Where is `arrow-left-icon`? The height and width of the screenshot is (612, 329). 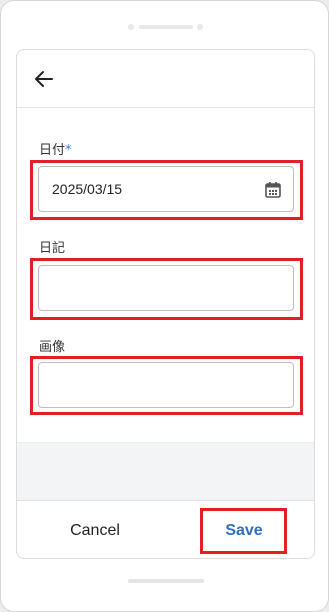
arrow-left-icon is located at coordinates (44, 79).